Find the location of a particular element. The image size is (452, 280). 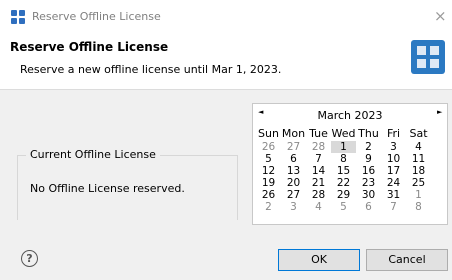

calendar-day: 15 is located at coordinates (343, 171).